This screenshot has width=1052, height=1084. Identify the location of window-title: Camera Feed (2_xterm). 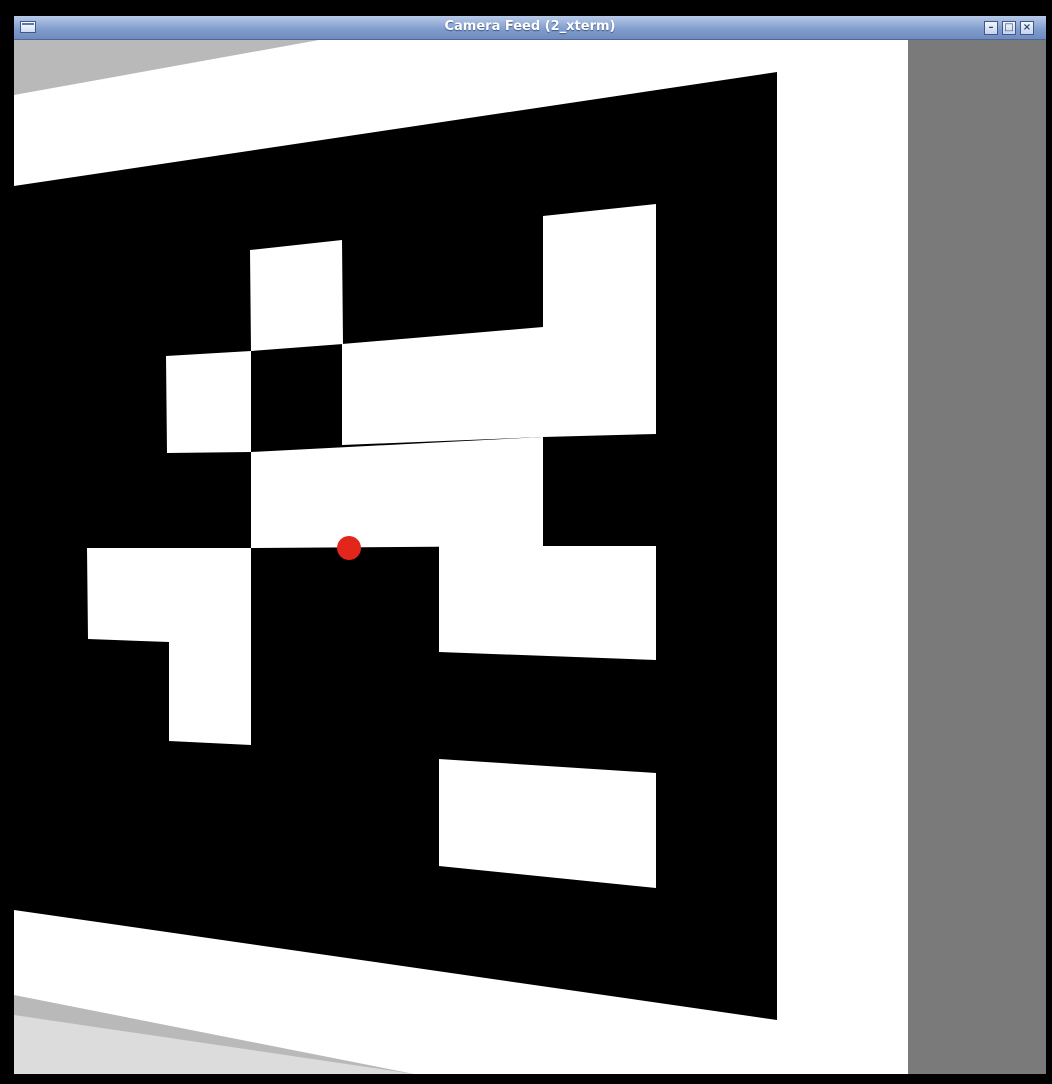
(530, 26).